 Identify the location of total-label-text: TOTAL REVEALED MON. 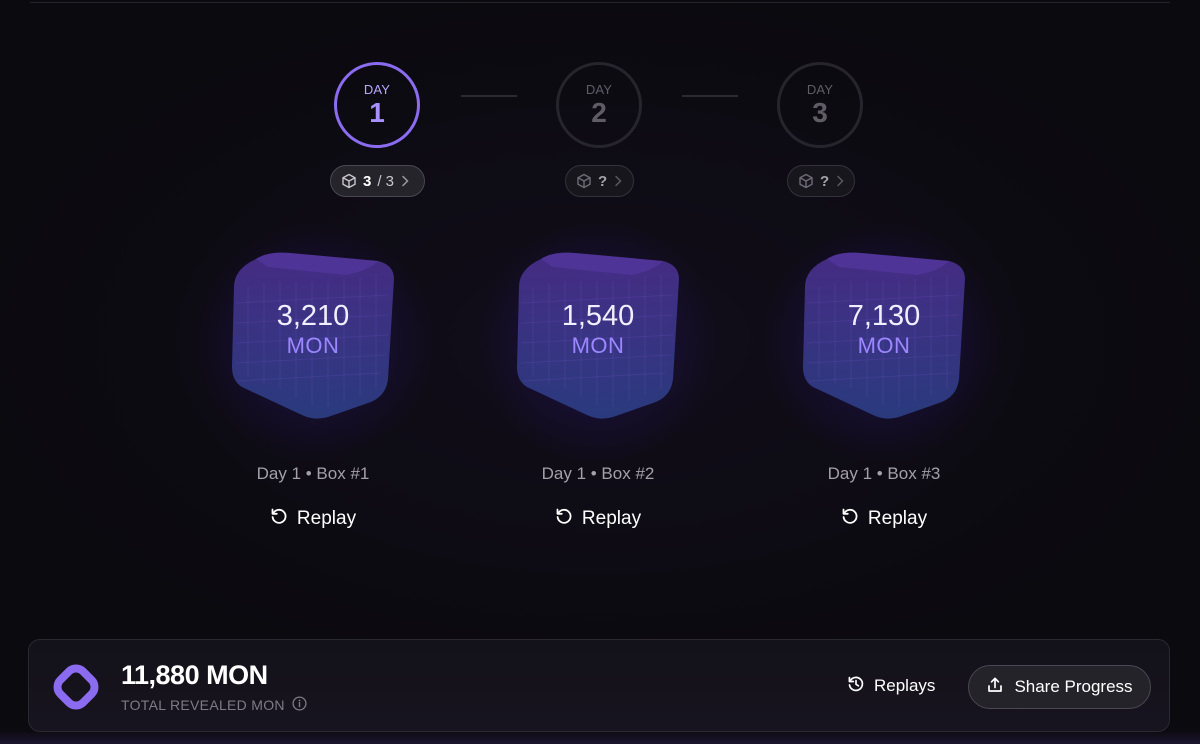
(203, 705).